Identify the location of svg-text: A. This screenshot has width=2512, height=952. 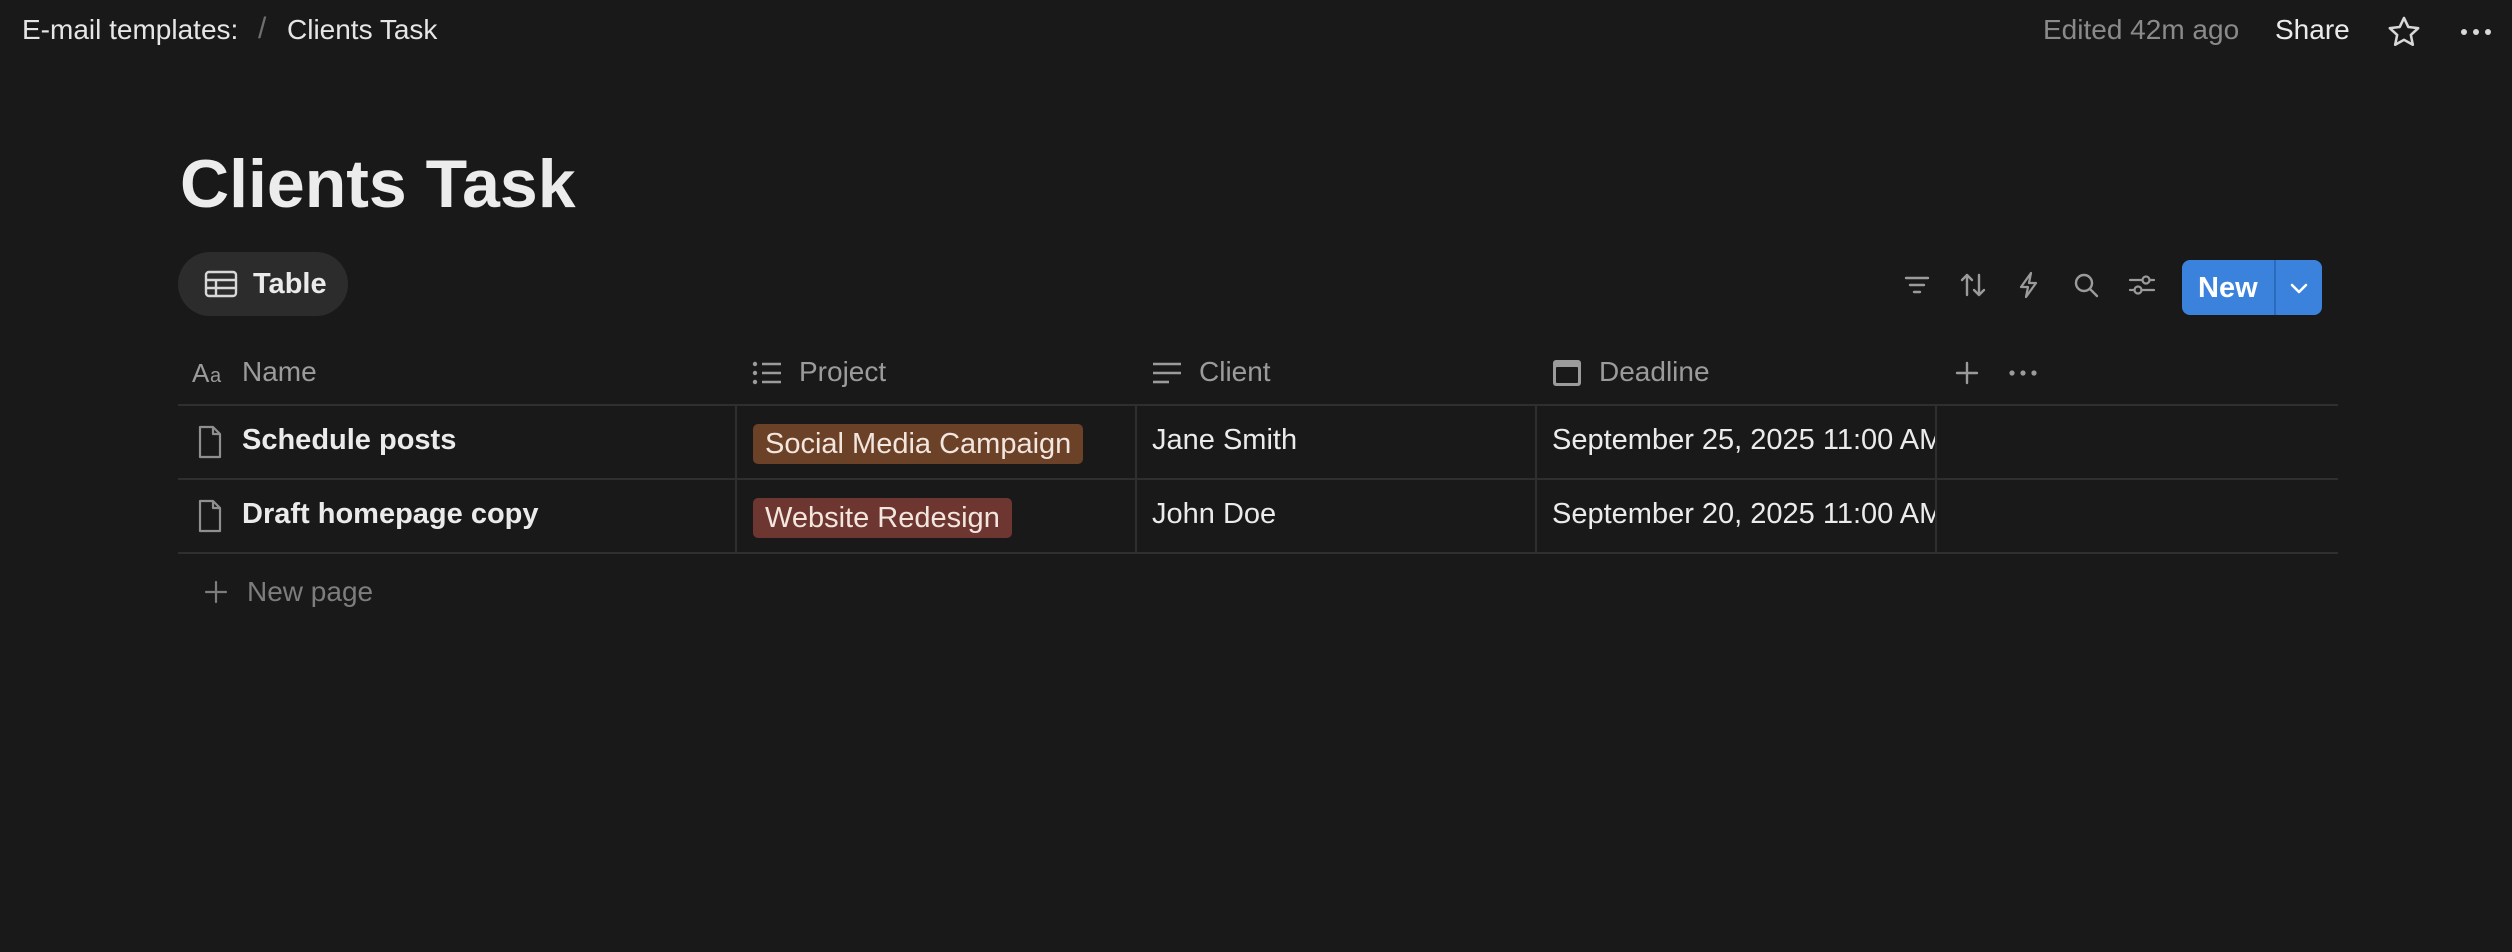
(201, 373).